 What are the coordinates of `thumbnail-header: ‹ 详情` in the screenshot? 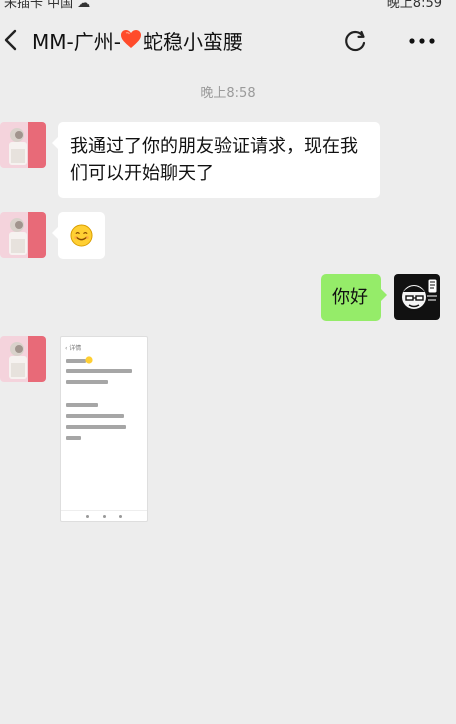 It's located at (73, 348).